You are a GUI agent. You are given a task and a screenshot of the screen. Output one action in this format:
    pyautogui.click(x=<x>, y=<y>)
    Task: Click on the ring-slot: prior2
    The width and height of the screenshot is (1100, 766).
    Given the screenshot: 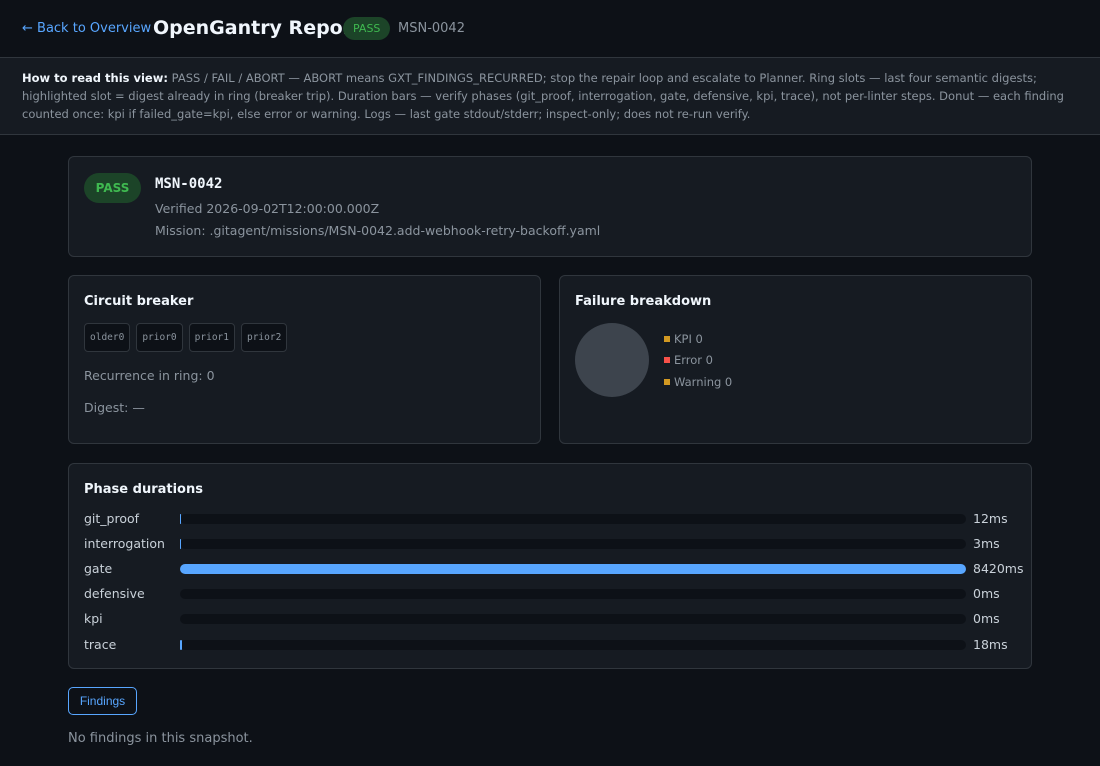 What is the action you would take?
    pyautogui.click(x=264, y=337)
    